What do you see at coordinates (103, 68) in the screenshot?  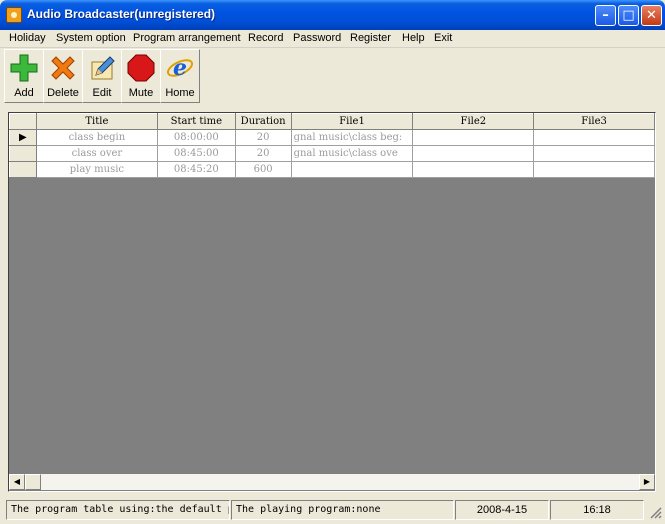 I see `edit-icon` at bounding box center [103, 68].